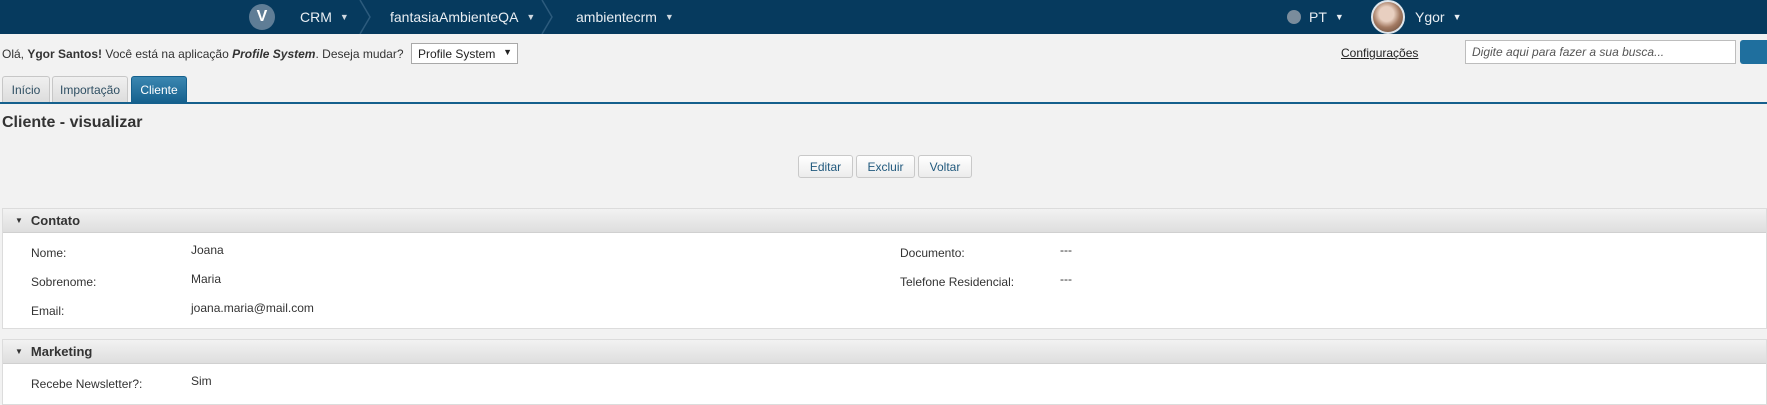  I want to click on search-button, so click(1753, 52).